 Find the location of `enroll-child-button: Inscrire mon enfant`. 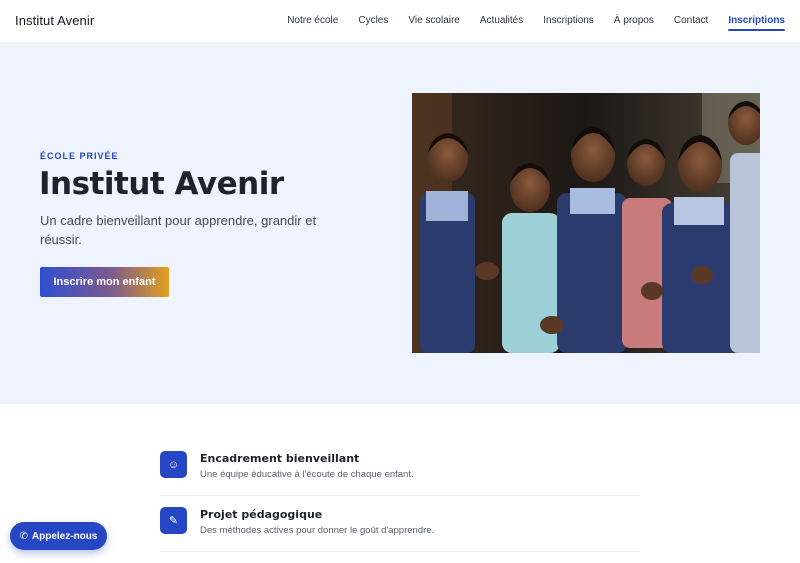

enroll-child-button: Inscrire mon enfant is located at coordinates (104, 282).